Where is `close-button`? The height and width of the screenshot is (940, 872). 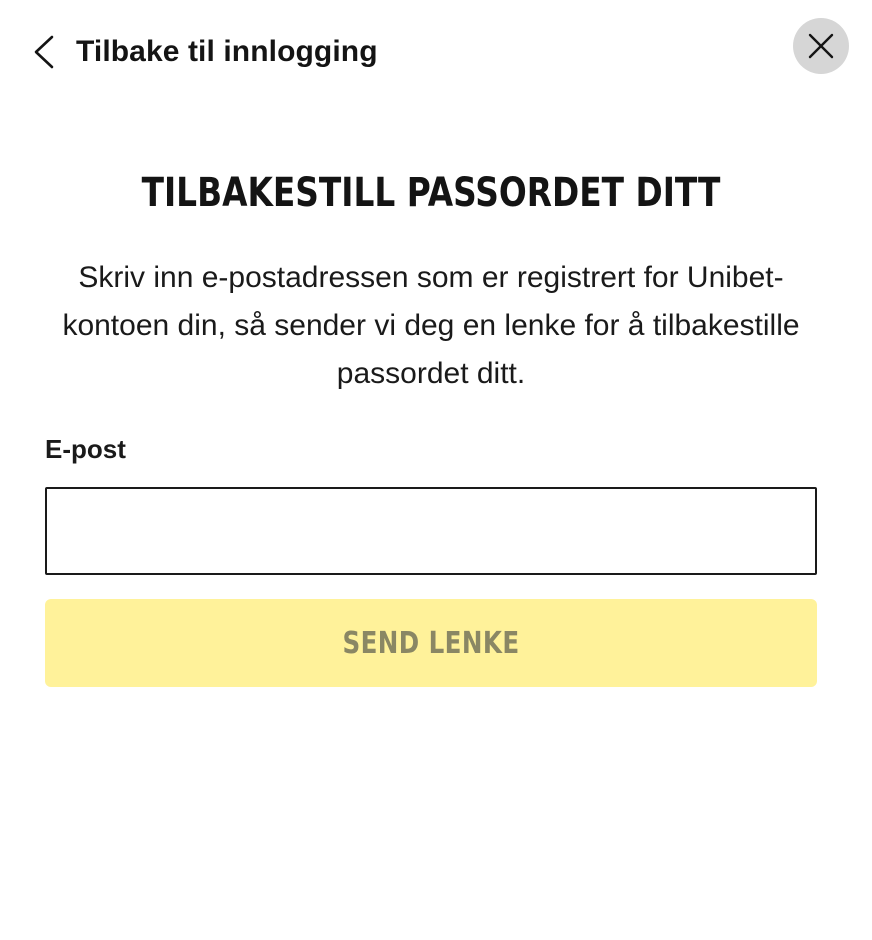
close-button is located at coordinates (821, 46).